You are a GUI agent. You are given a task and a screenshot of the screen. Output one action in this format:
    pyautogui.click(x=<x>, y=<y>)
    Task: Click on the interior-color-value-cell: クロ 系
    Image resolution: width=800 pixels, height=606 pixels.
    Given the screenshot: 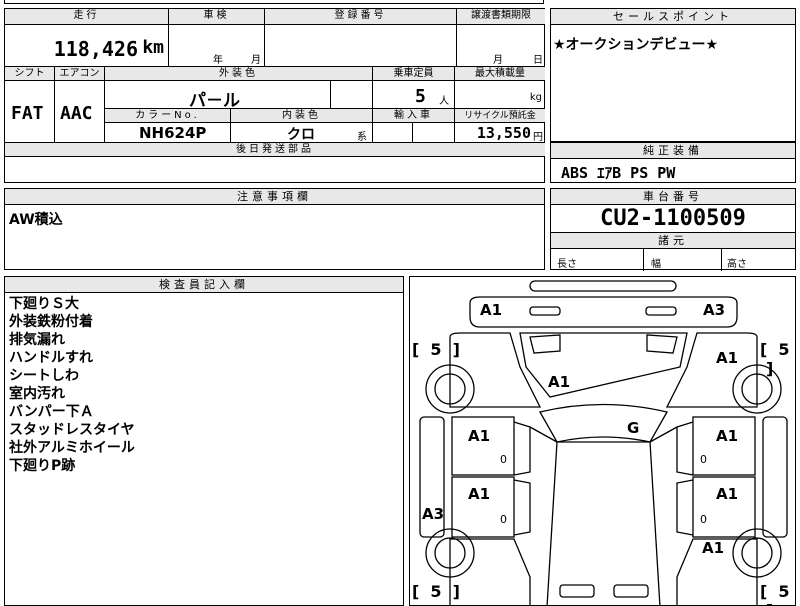 What is the action you would take?
    pyautogui.click(x=302, y=133)
    